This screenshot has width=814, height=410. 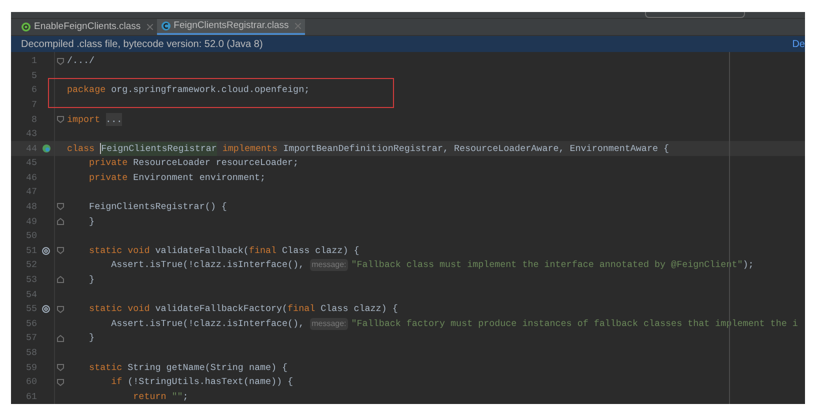 What do you see at coordinates (547, 265) in the screenshot?
I see `string-literal: "Fallback class must implement the interface annotated by @FeignClient"` at bounding box center [547, 265].